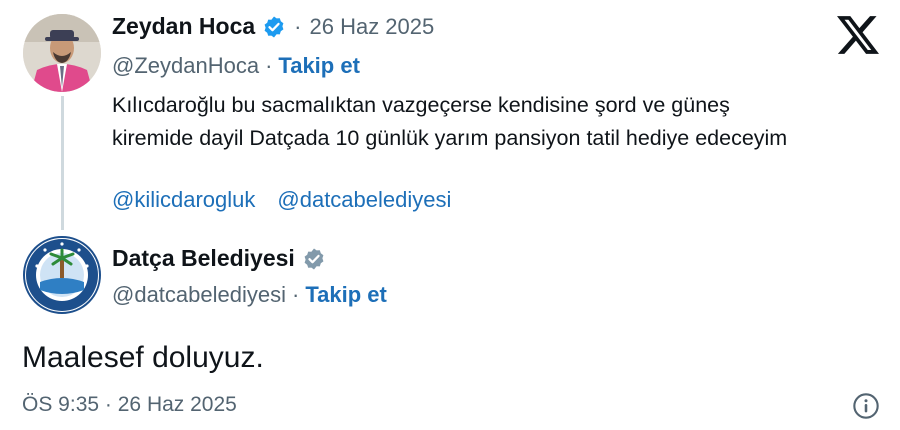 This screenshot has height=430, width=900. What do you see at coordinates (858, 35) in the screenshot?
I see `x-logo-icon` at bounding box center [858, 35].